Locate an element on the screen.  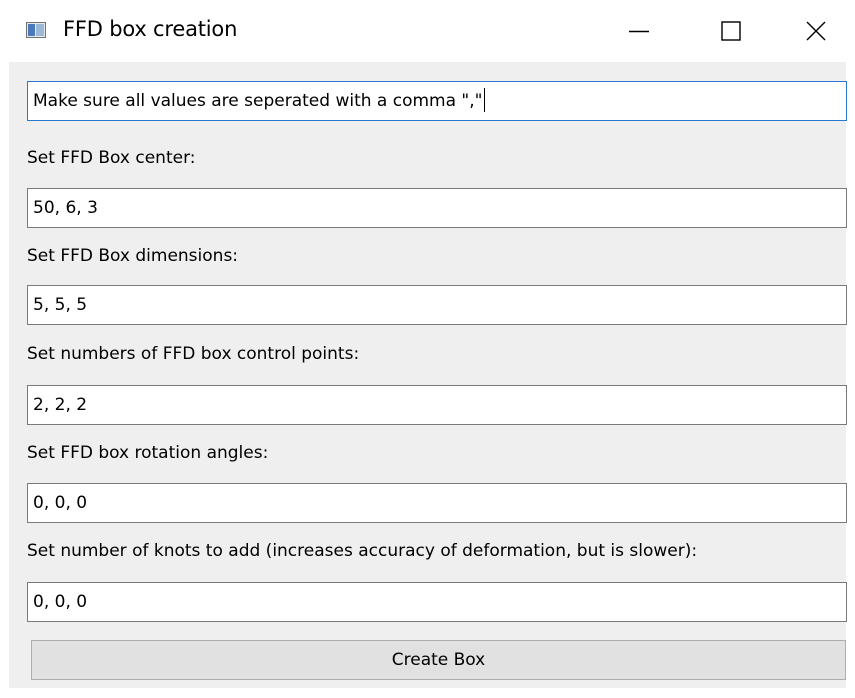
control-points-input: 2, 2, 2 is located at coordinates (437, 405).